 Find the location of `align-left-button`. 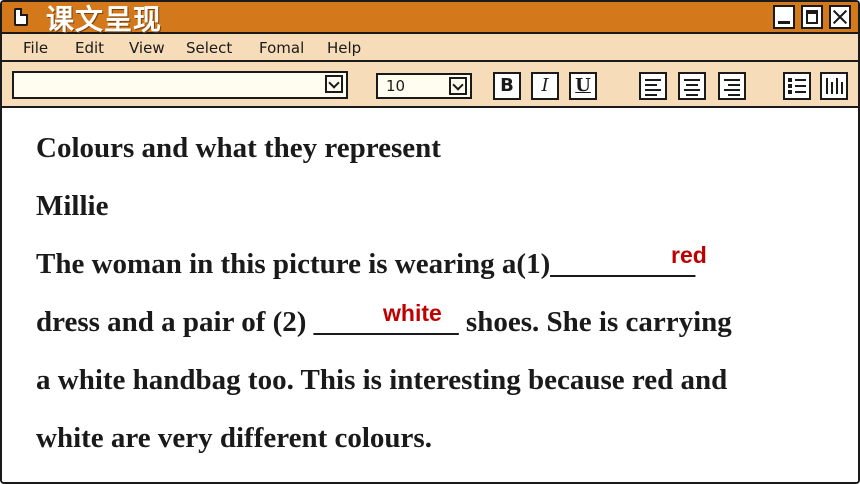

align-left-button is located at coordinates (653, 86).